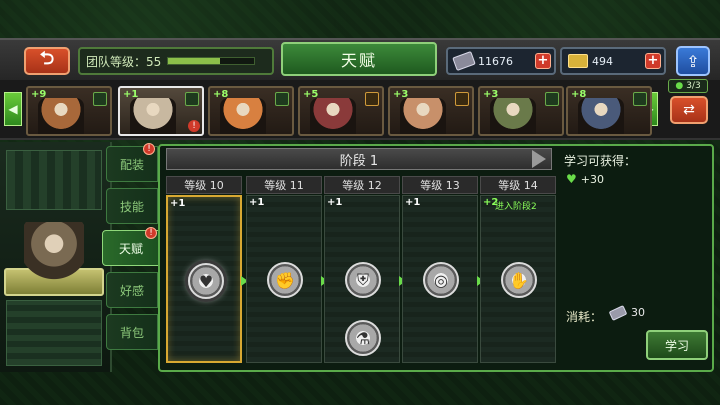  I want to click on side-tab: 天赋!, so click(131, 246).